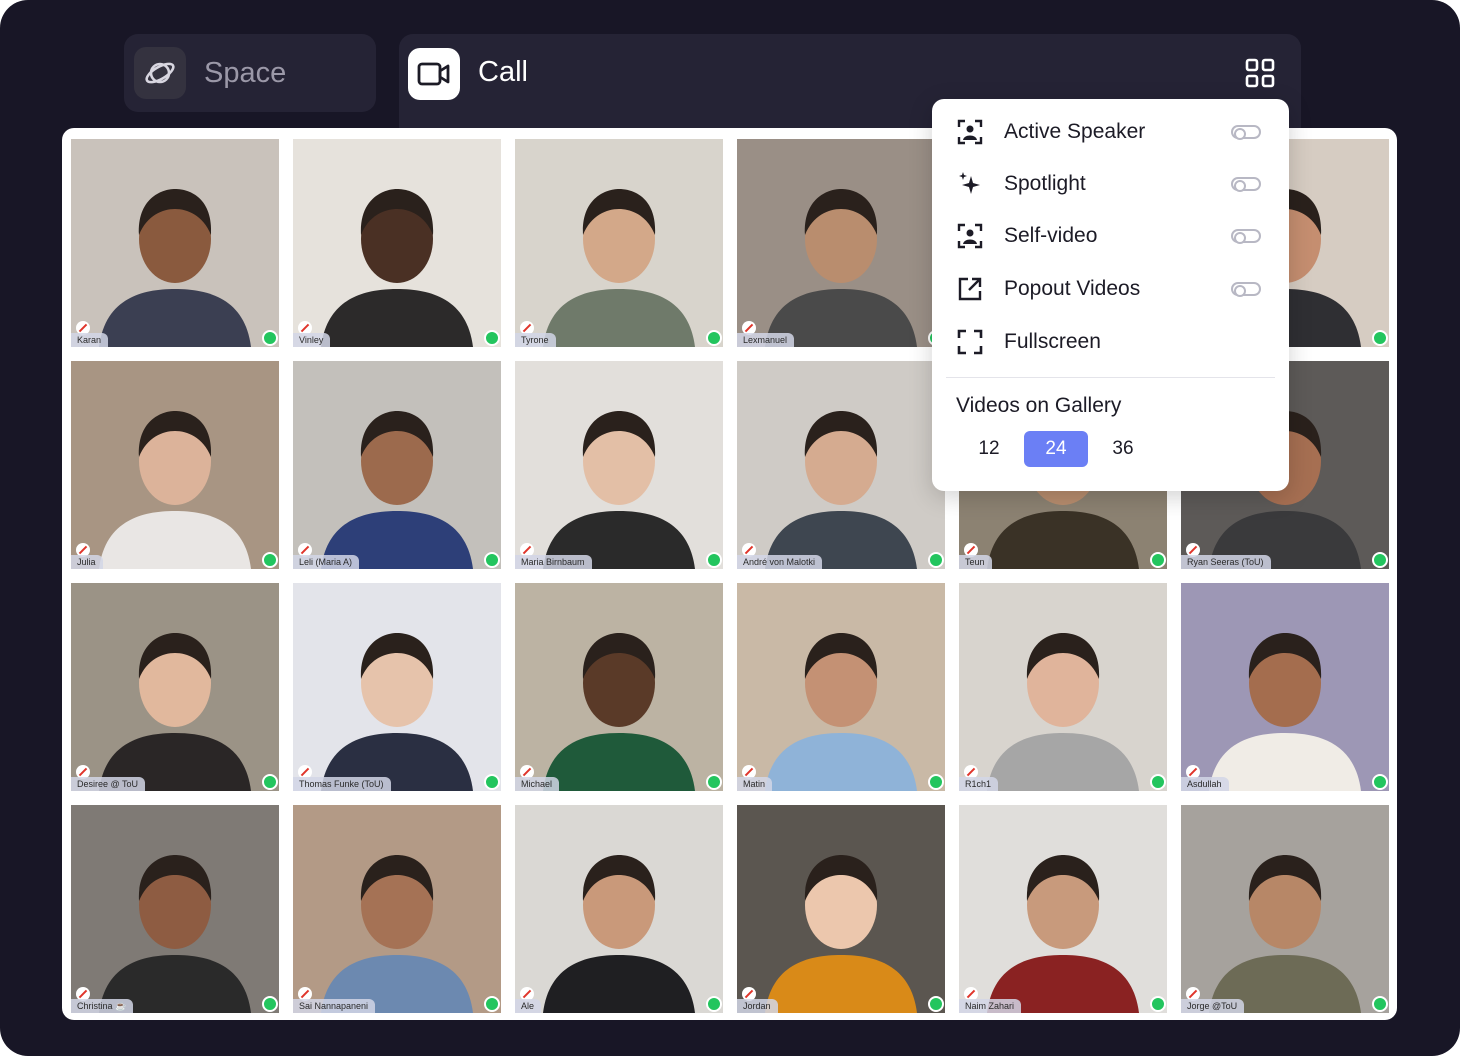  Describe the element at coordinates (1246, 236) in the screenshot. I see `self-video-toggle` at that location.